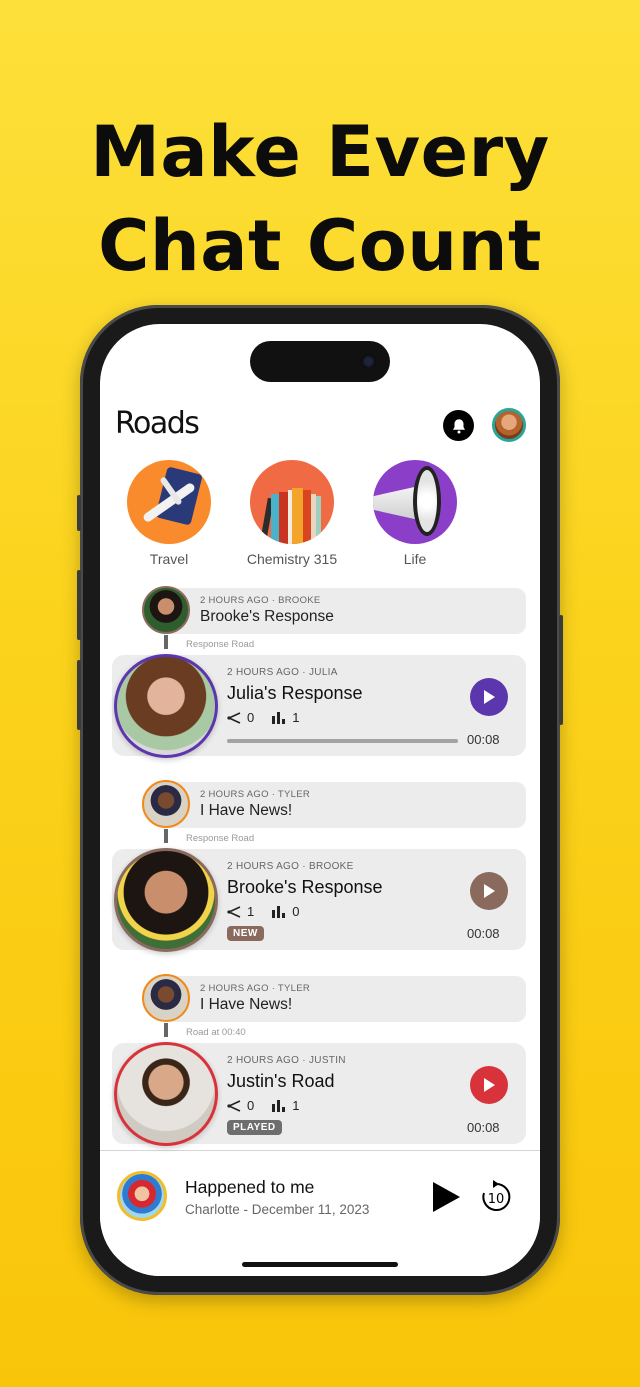 The width and height of the screenshot is (640, 1387). What do you see at coordinates (169, 559) in the screenshot?
I see `category-label: Travel` at bounding box center [169, 559].